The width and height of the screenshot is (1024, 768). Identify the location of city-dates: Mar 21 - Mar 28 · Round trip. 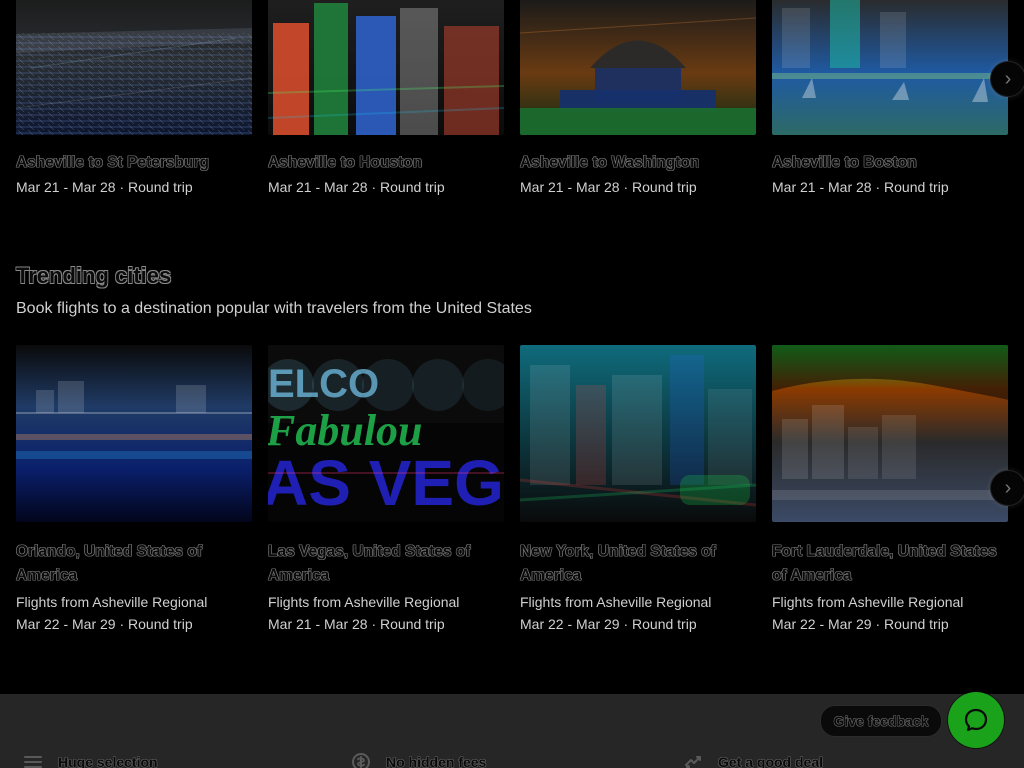
(356, 624).